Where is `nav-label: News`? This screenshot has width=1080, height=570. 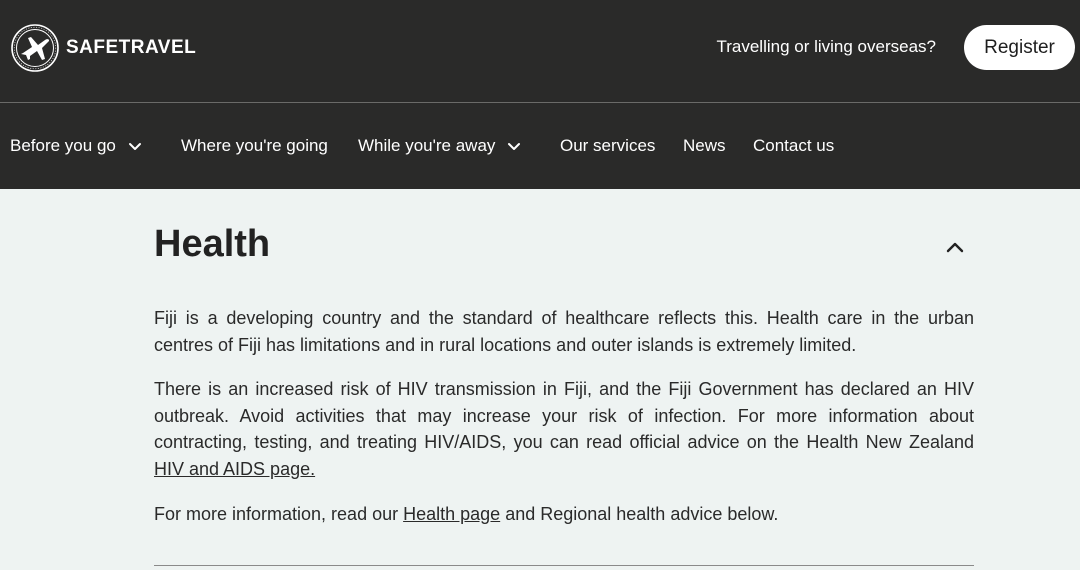 nav-label: News is located at coordinates (704, 145).